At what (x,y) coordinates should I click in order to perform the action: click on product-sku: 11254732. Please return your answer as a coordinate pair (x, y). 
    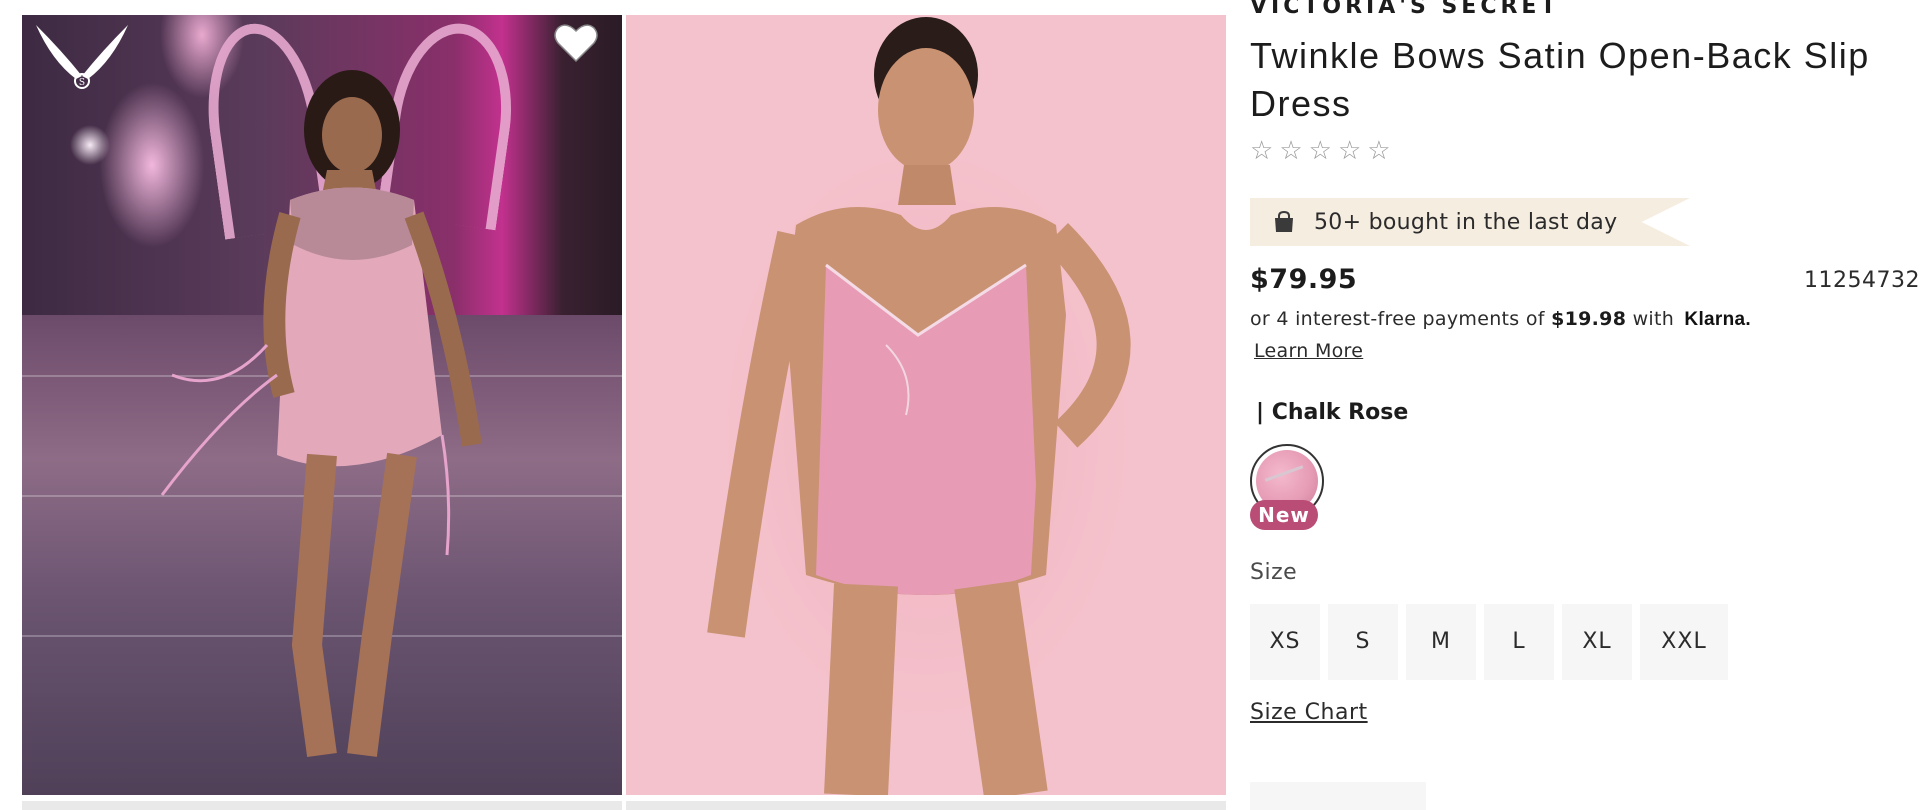
    Looking at the image, I should click on (1862, 280).